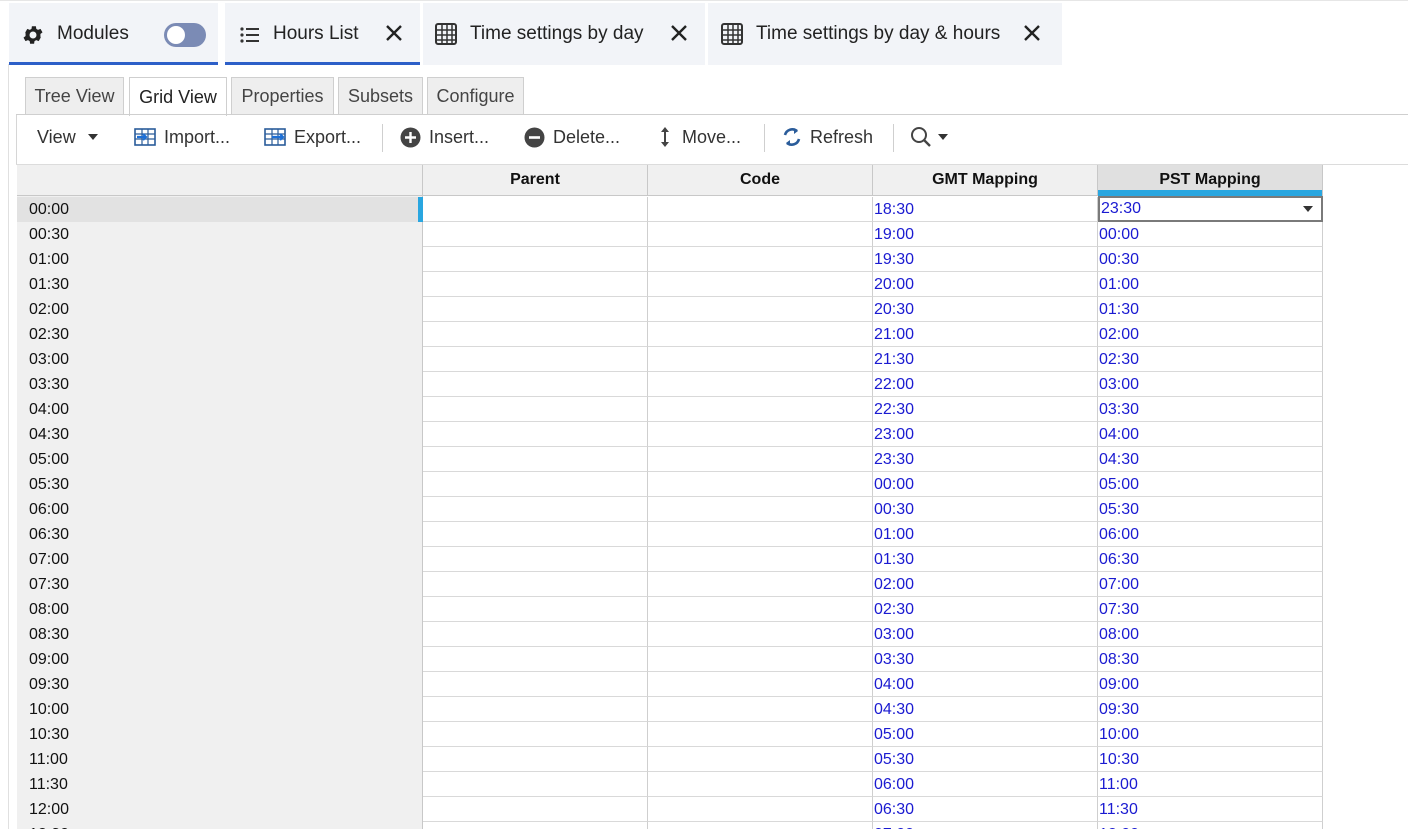 Image resolution: width=1408 pixels, height=829 pixels. I want to click on cell-pst-mapping: 01:30, so click(1210, 309).